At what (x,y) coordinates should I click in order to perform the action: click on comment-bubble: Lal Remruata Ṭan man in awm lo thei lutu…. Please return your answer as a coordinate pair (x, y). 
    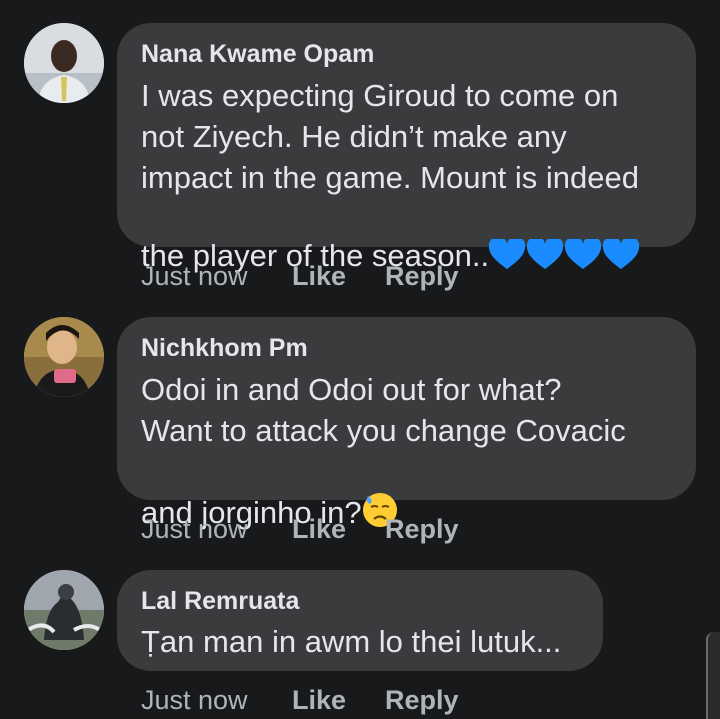
    Looking at the image, I should click on (360, 620).